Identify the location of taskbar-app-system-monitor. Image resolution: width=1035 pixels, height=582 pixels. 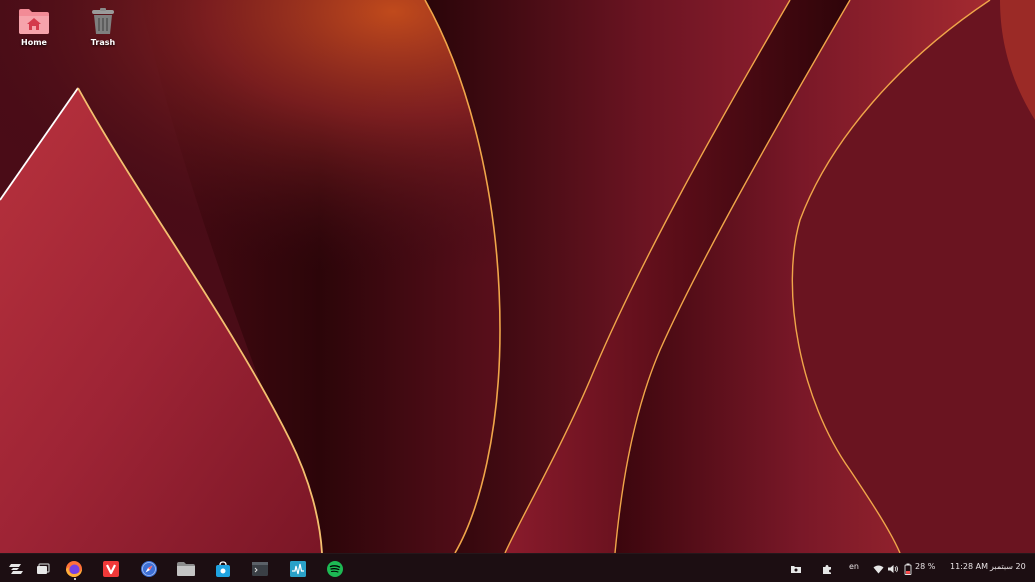
(298, 569).